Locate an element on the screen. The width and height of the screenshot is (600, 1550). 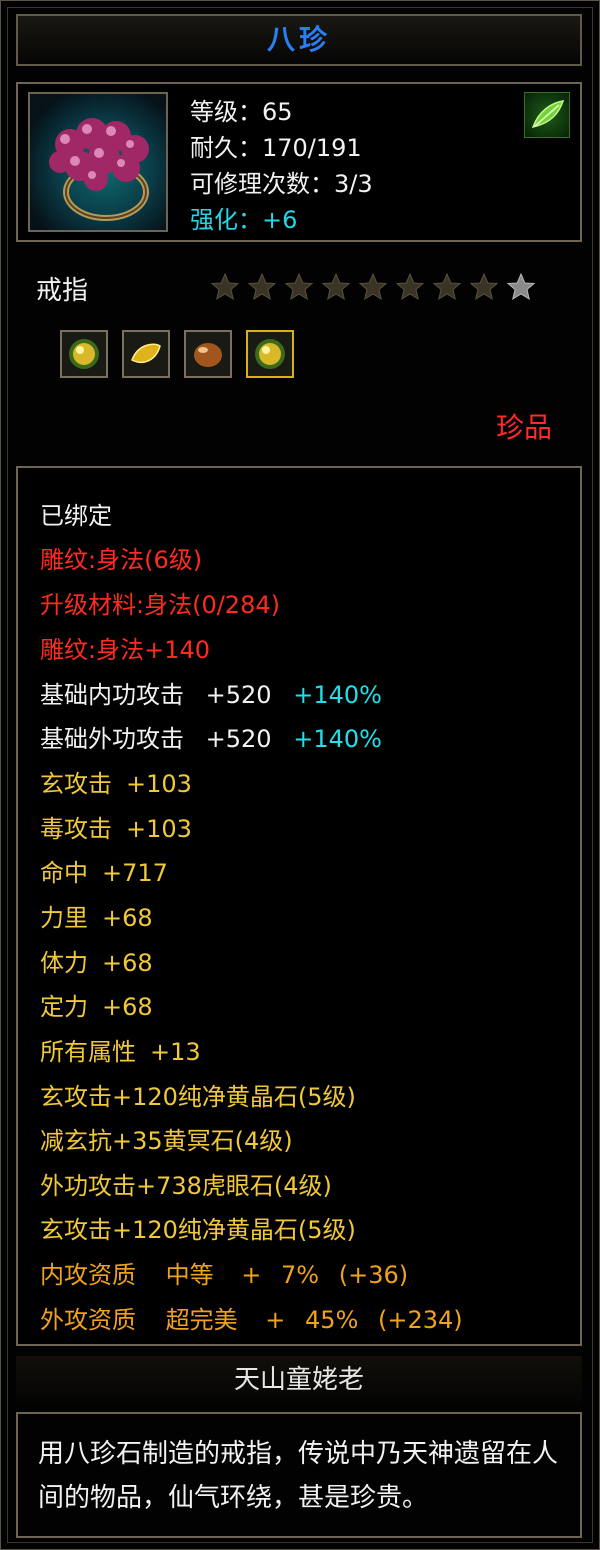
gem-slots is located at coordinates (177, 354).